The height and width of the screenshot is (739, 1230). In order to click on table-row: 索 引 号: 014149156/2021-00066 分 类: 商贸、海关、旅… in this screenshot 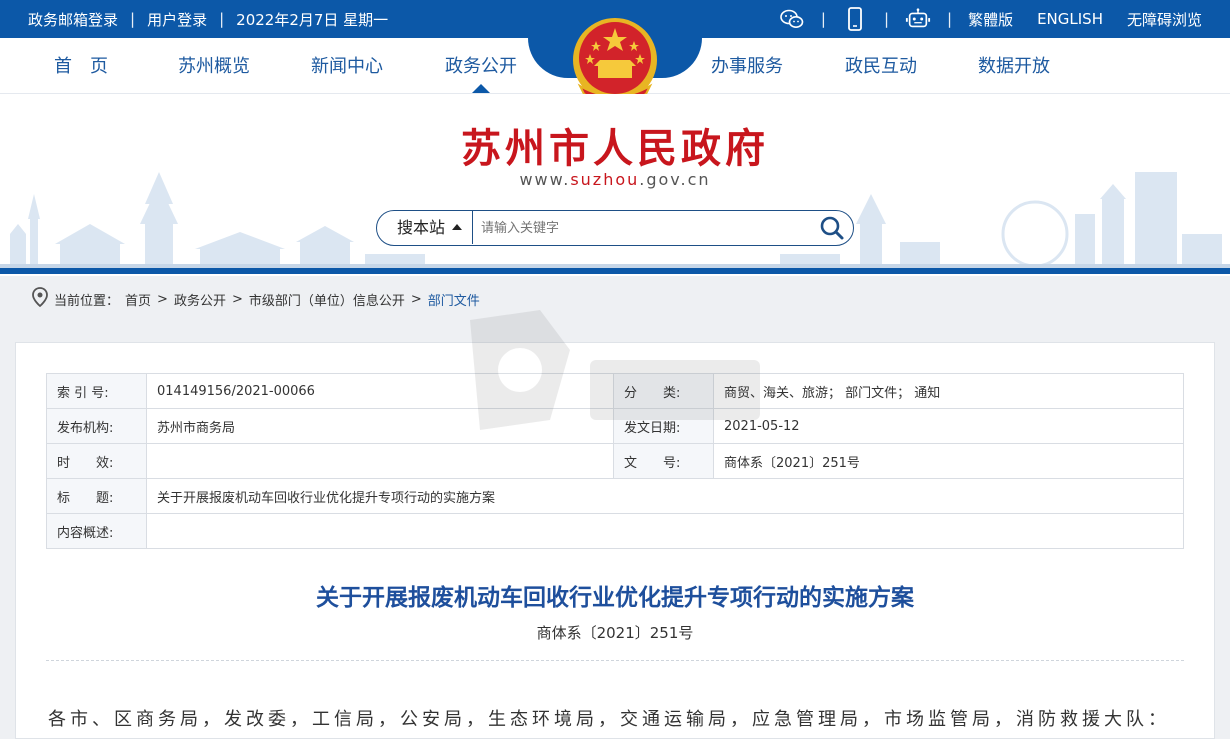, I will do `click(615, 391)`.